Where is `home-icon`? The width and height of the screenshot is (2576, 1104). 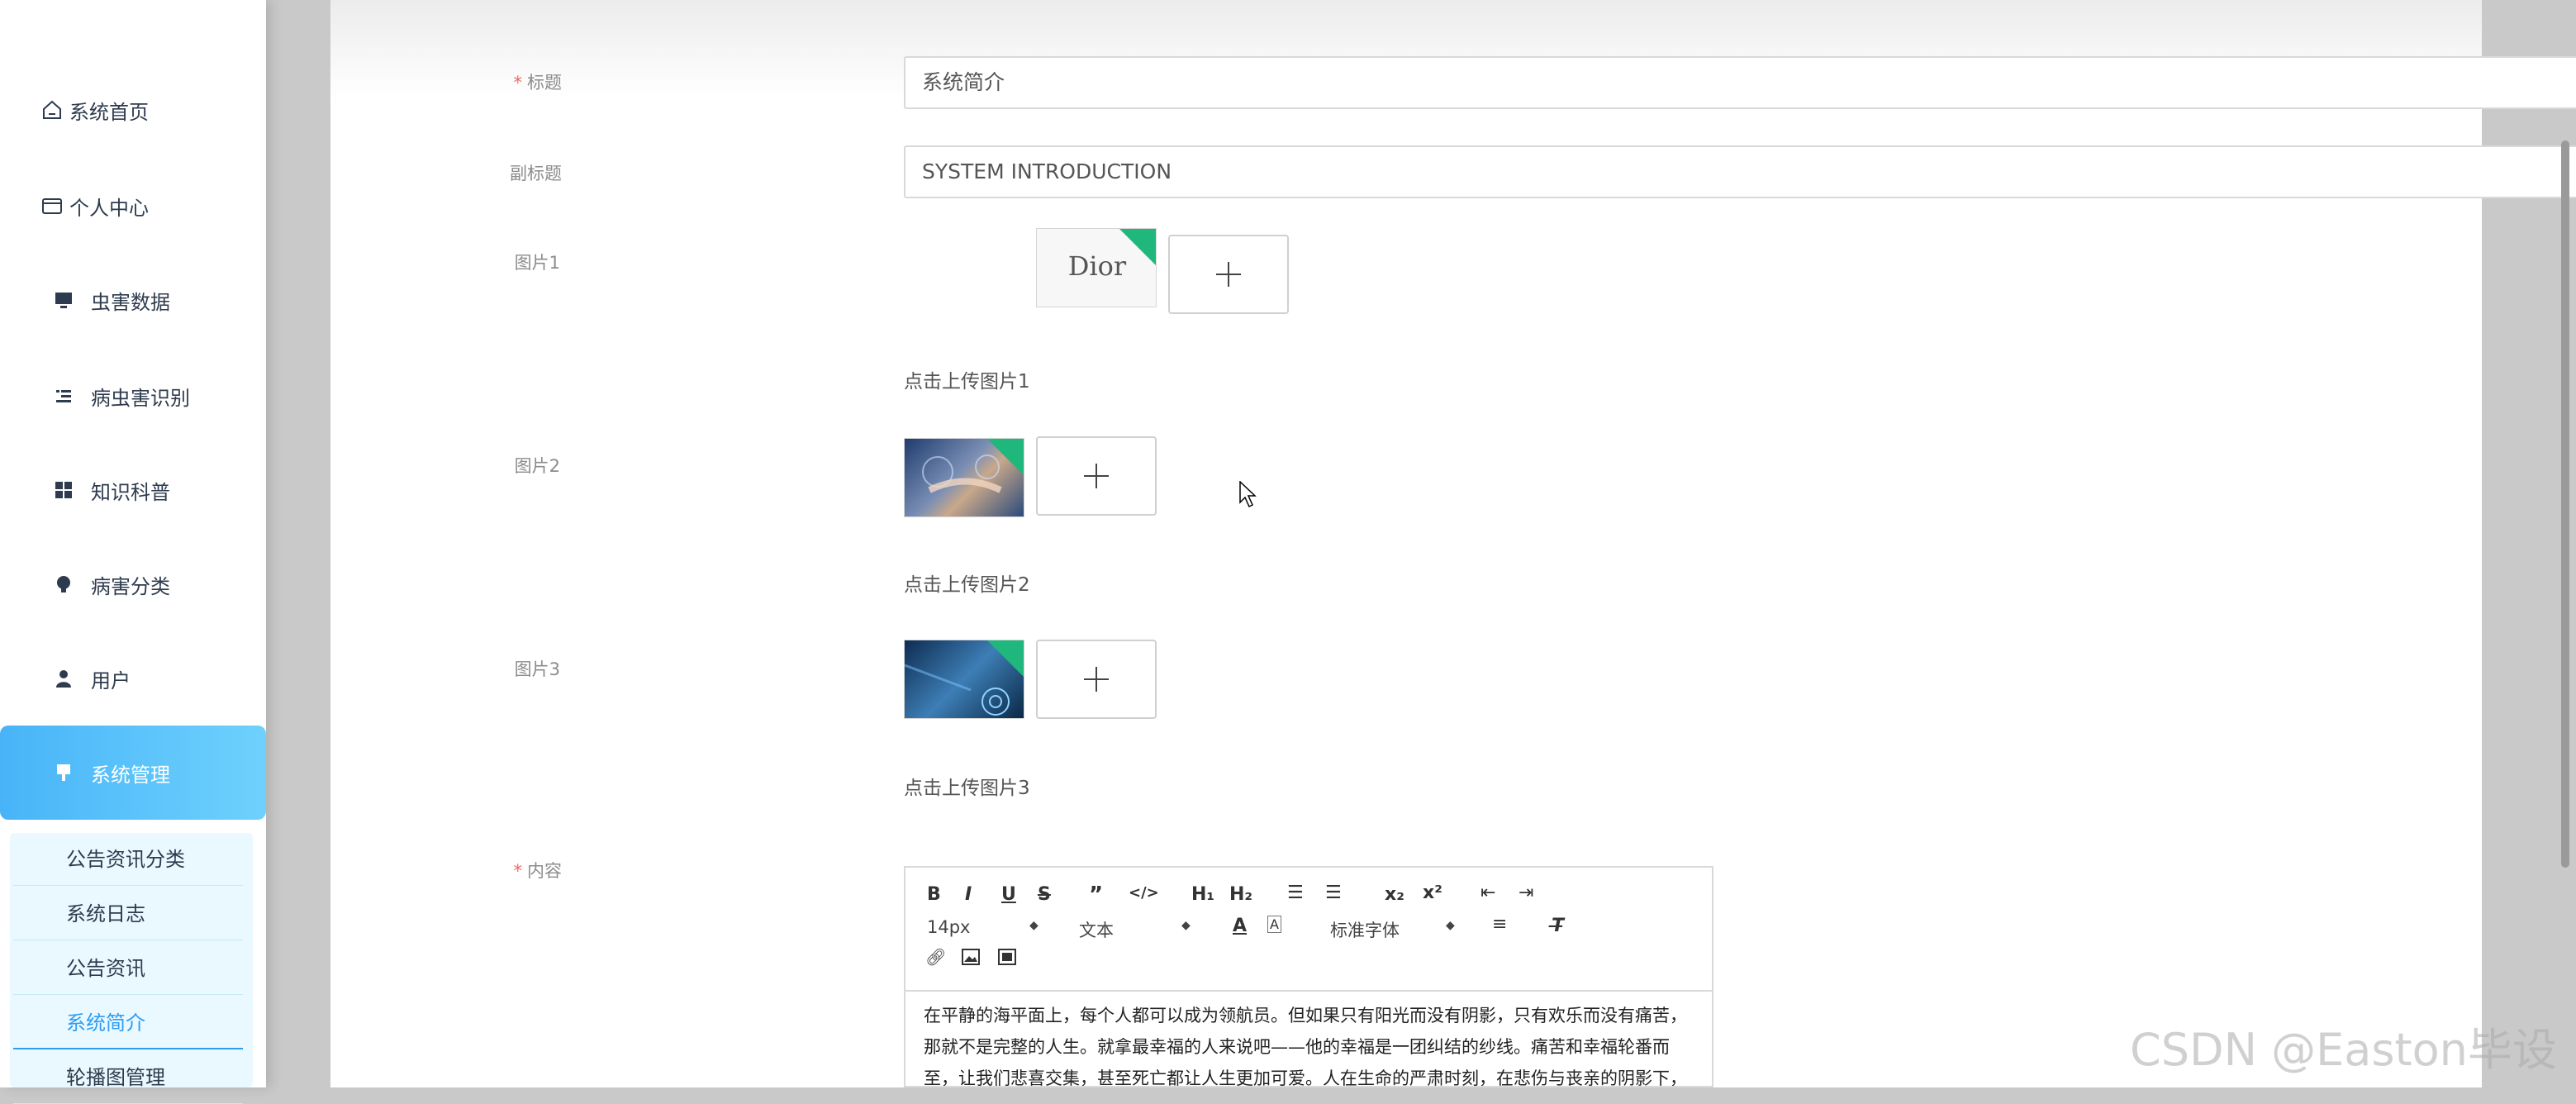
home-icon is located at coordinates (52, 110).